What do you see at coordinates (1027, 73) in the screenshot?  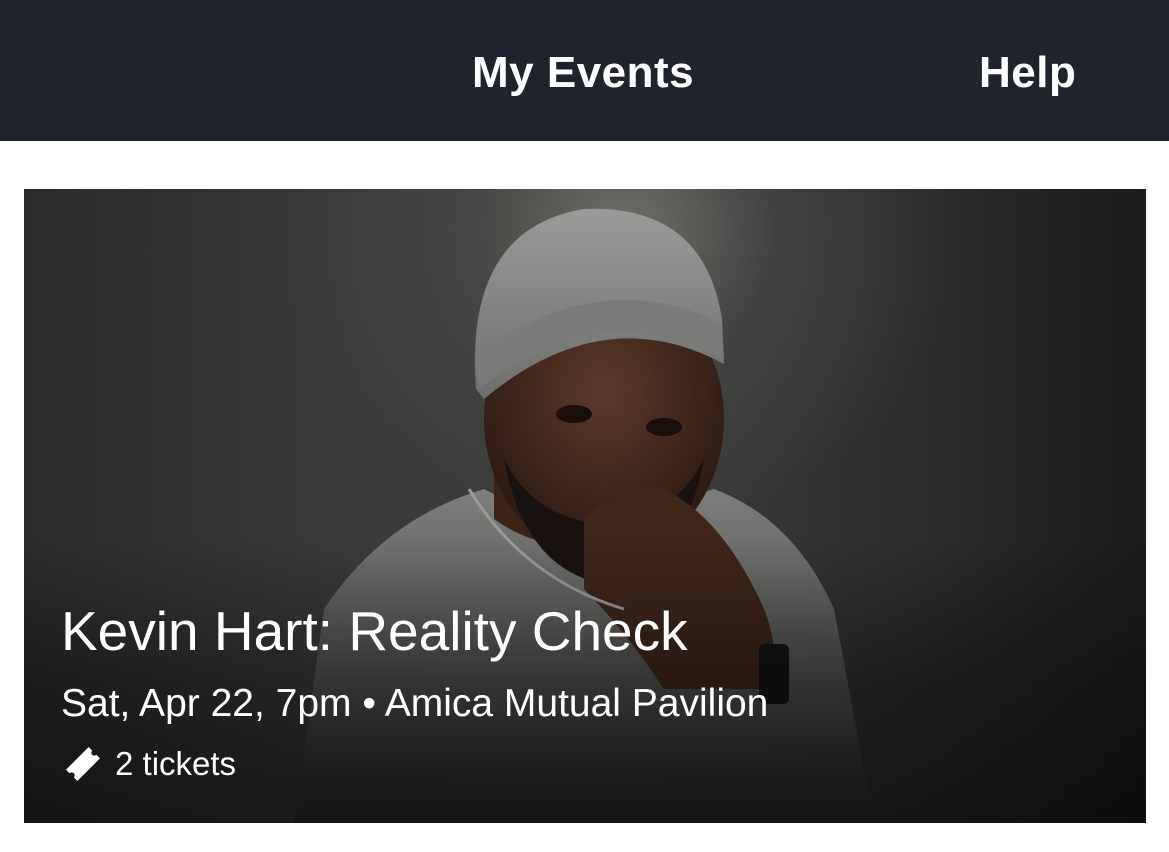 I see `nav-help-link: Help` at bounding box center [1027, 73].